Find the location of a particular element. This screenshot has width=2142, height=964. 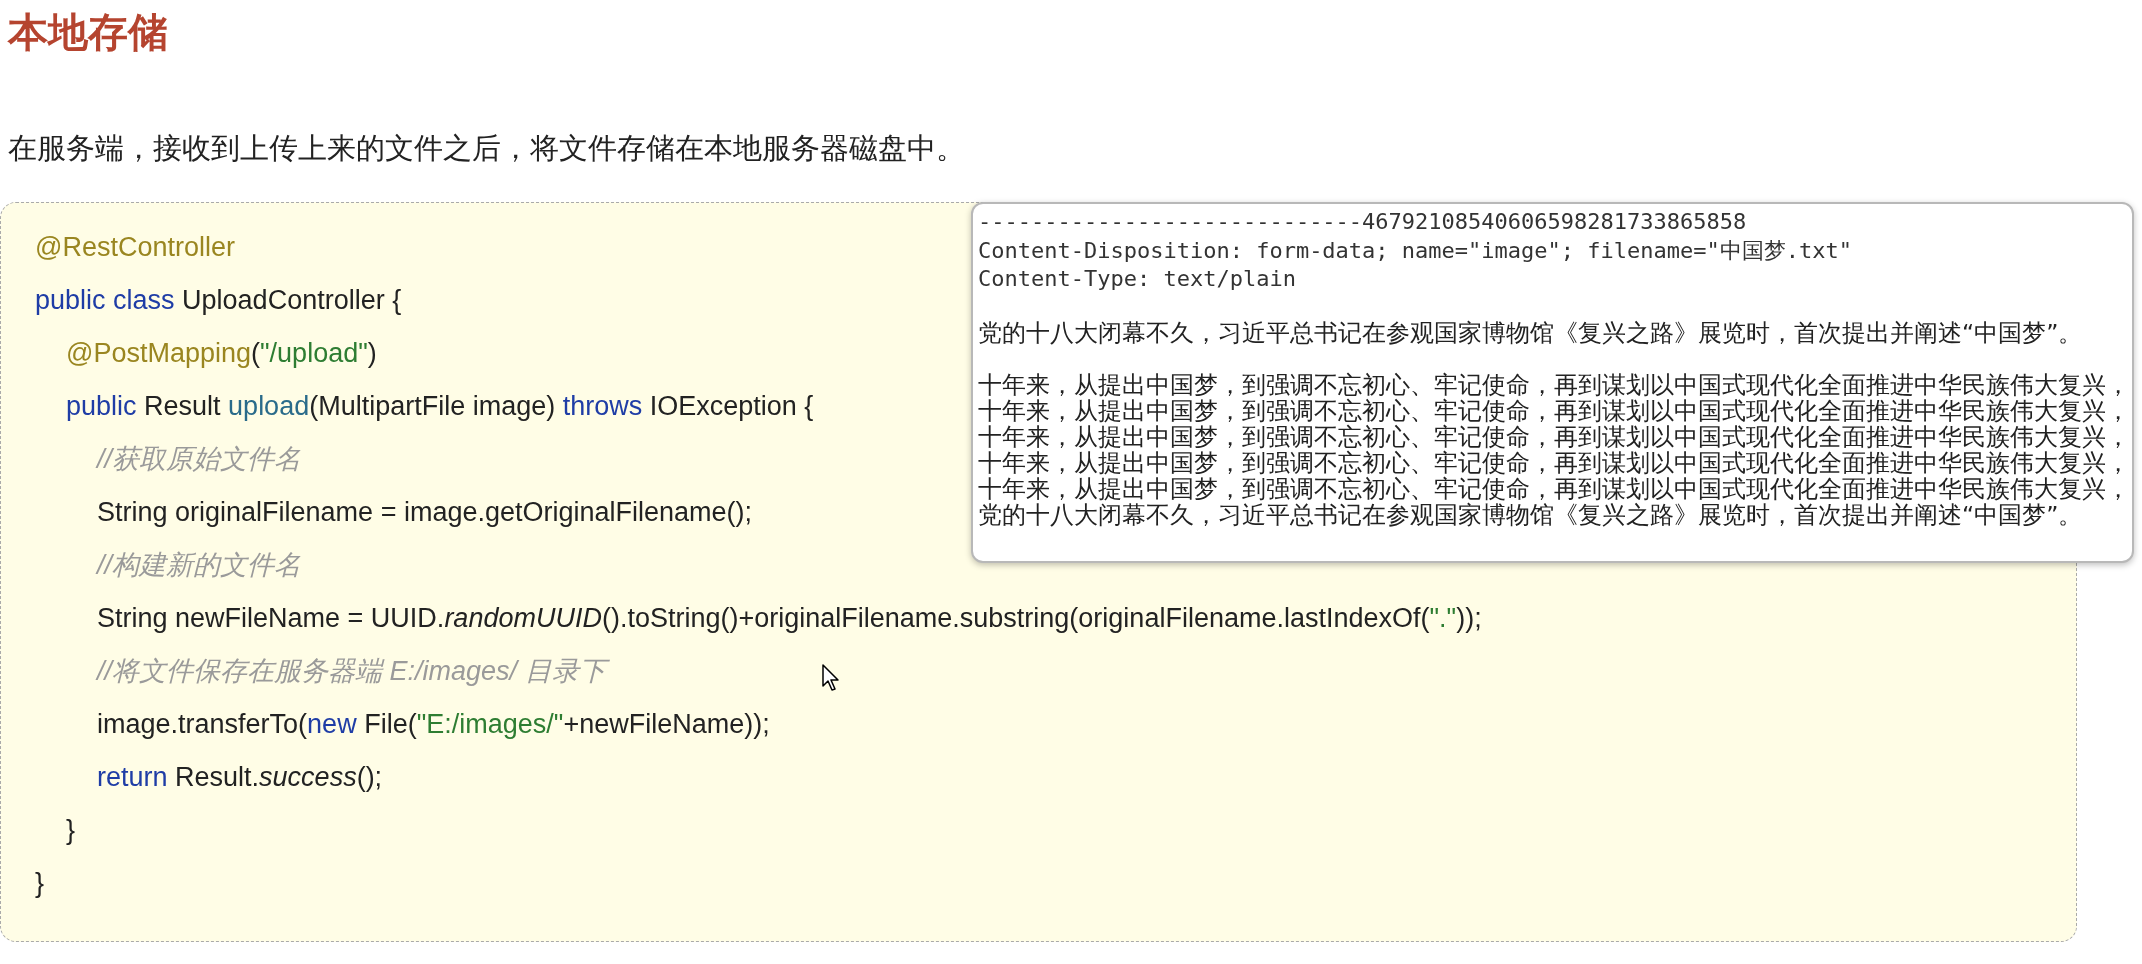

code-line: public Result upload(MultipartFile image) throws IOException { is located at coordinates (440, 406).